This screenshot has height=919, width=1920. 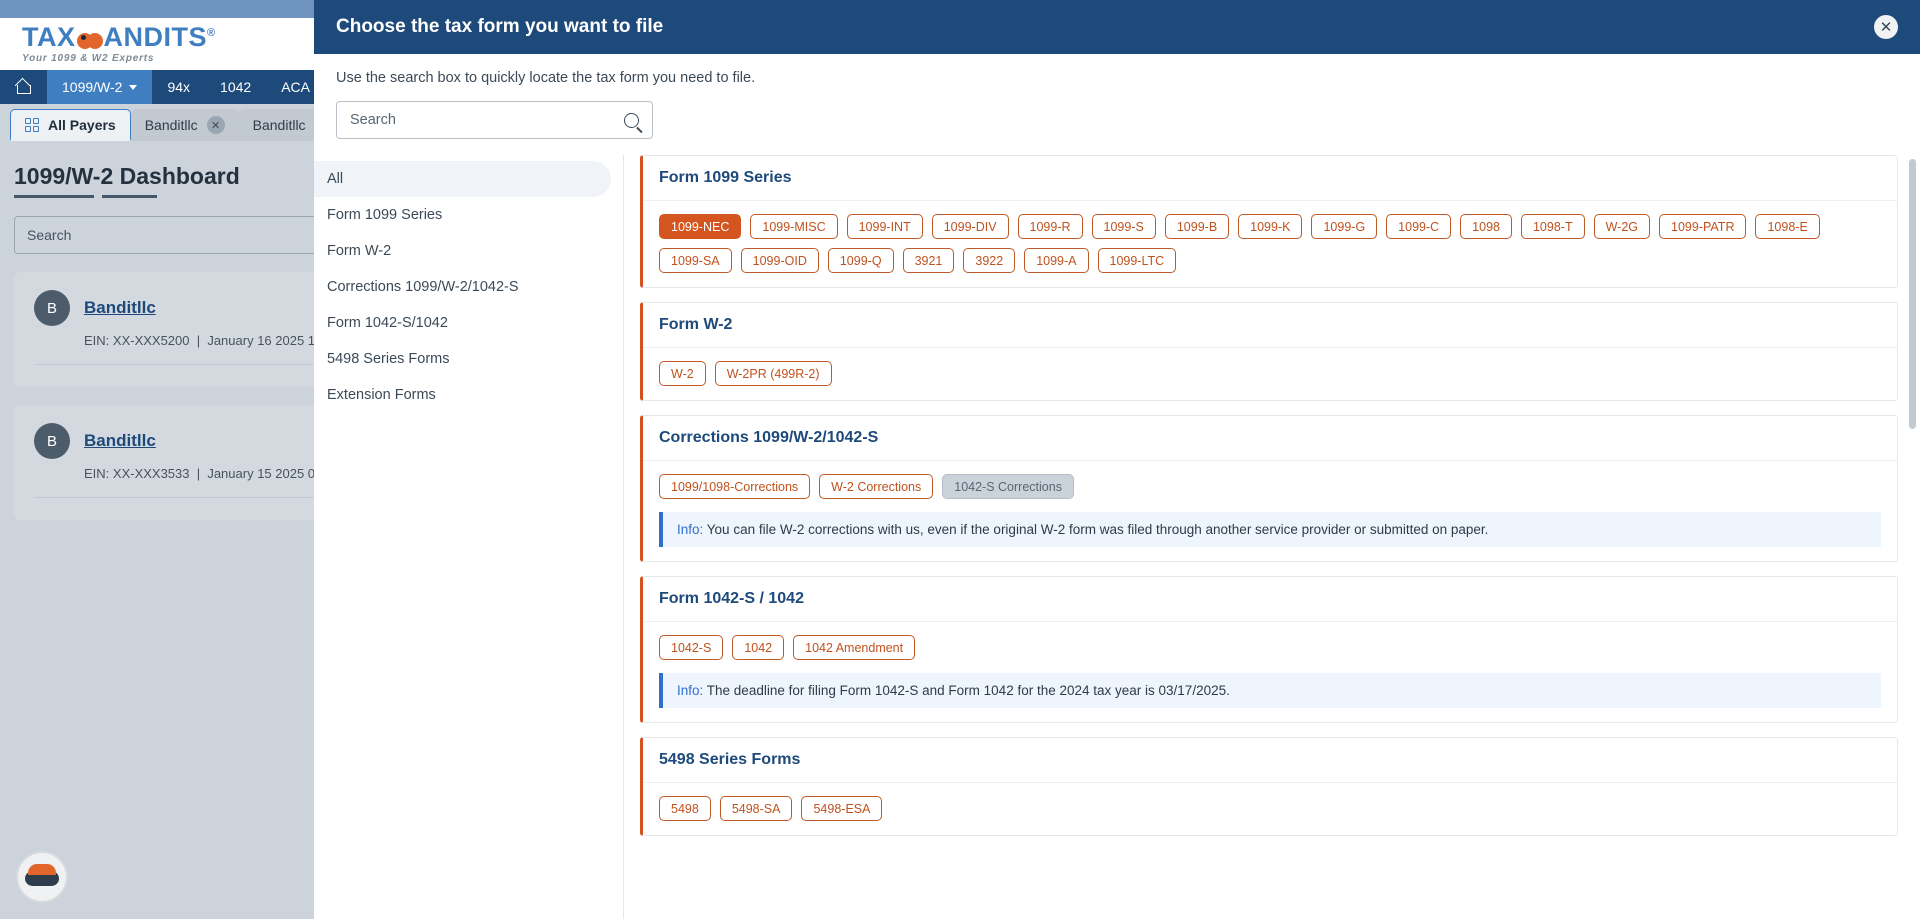 What do you see at coordinates (756, 808) in the screenshot?
I see `form-button-5498-sa: 5498-SA` at bounding box center [756, 808].